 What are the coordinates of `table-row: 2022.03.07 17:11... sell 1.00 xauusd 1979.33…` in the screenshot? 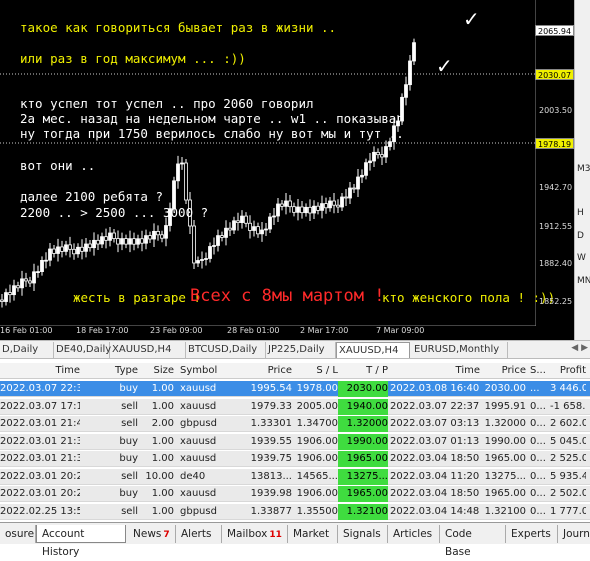 It's located at (295, 406).